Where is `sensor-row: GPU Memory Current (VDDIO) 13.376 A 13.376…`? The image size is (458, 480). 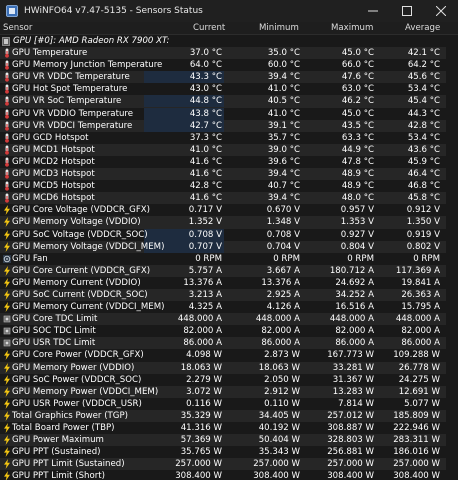 sensor-row: GPU Memory Current (VDDIO) 13.376 A 13.376… is located at coordinates (229, 283).